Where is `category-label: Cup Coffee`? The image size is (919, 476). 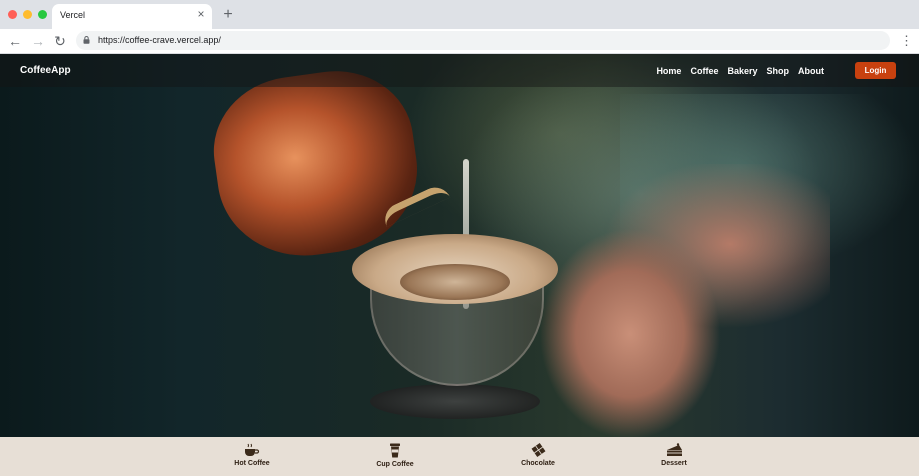
category-label: Cup Coffee is located at coordinates (395, 464).